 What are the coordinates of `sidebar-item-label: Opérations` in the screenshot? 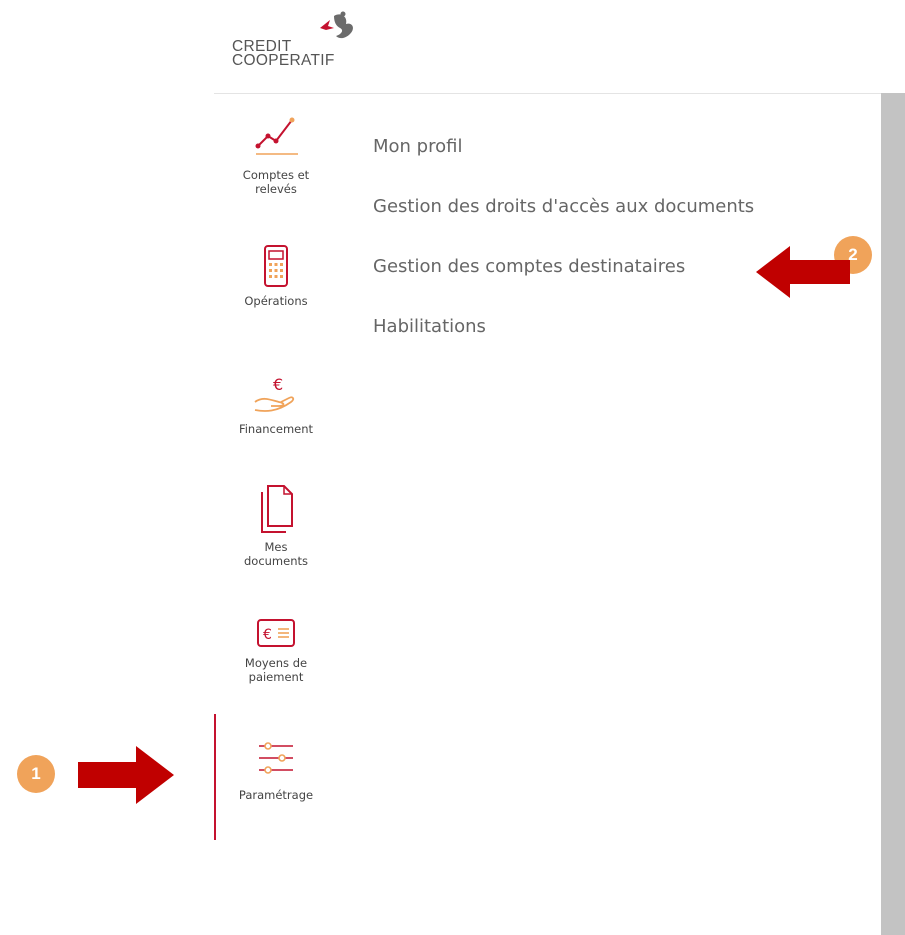 It's located at (276, 301).